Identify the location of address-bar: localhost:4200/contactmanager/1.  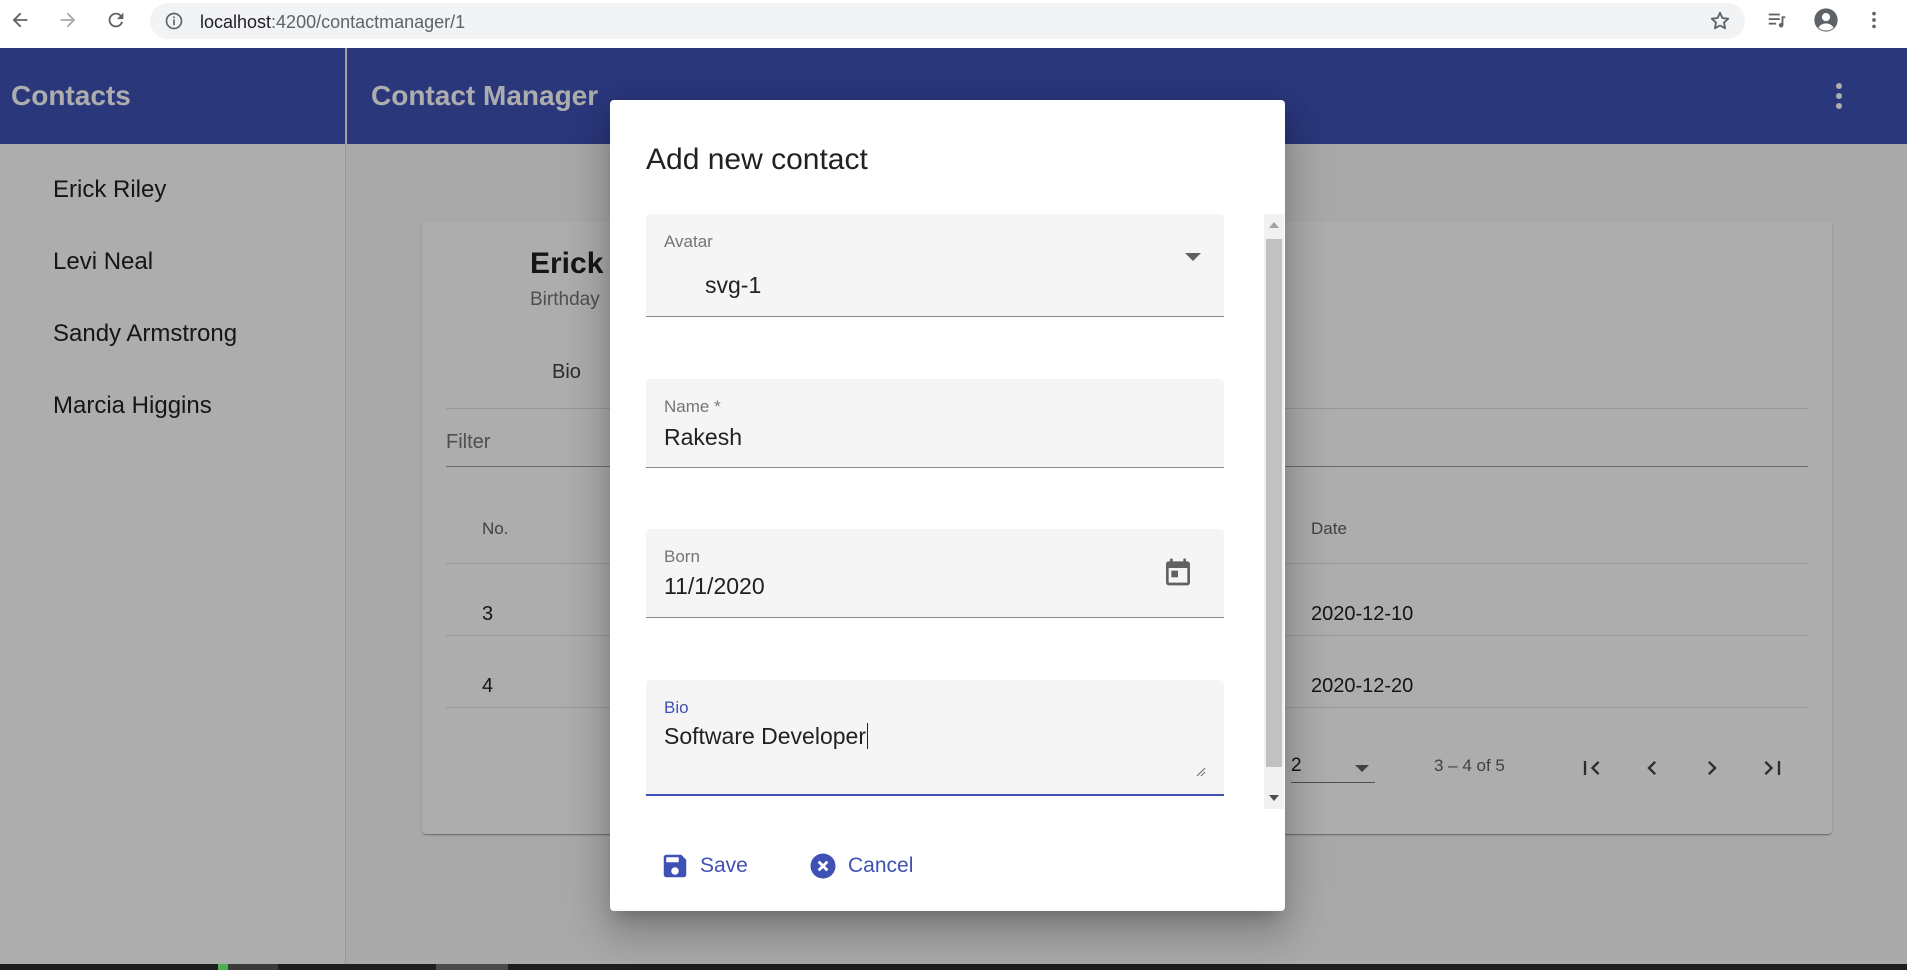
(947, 21).